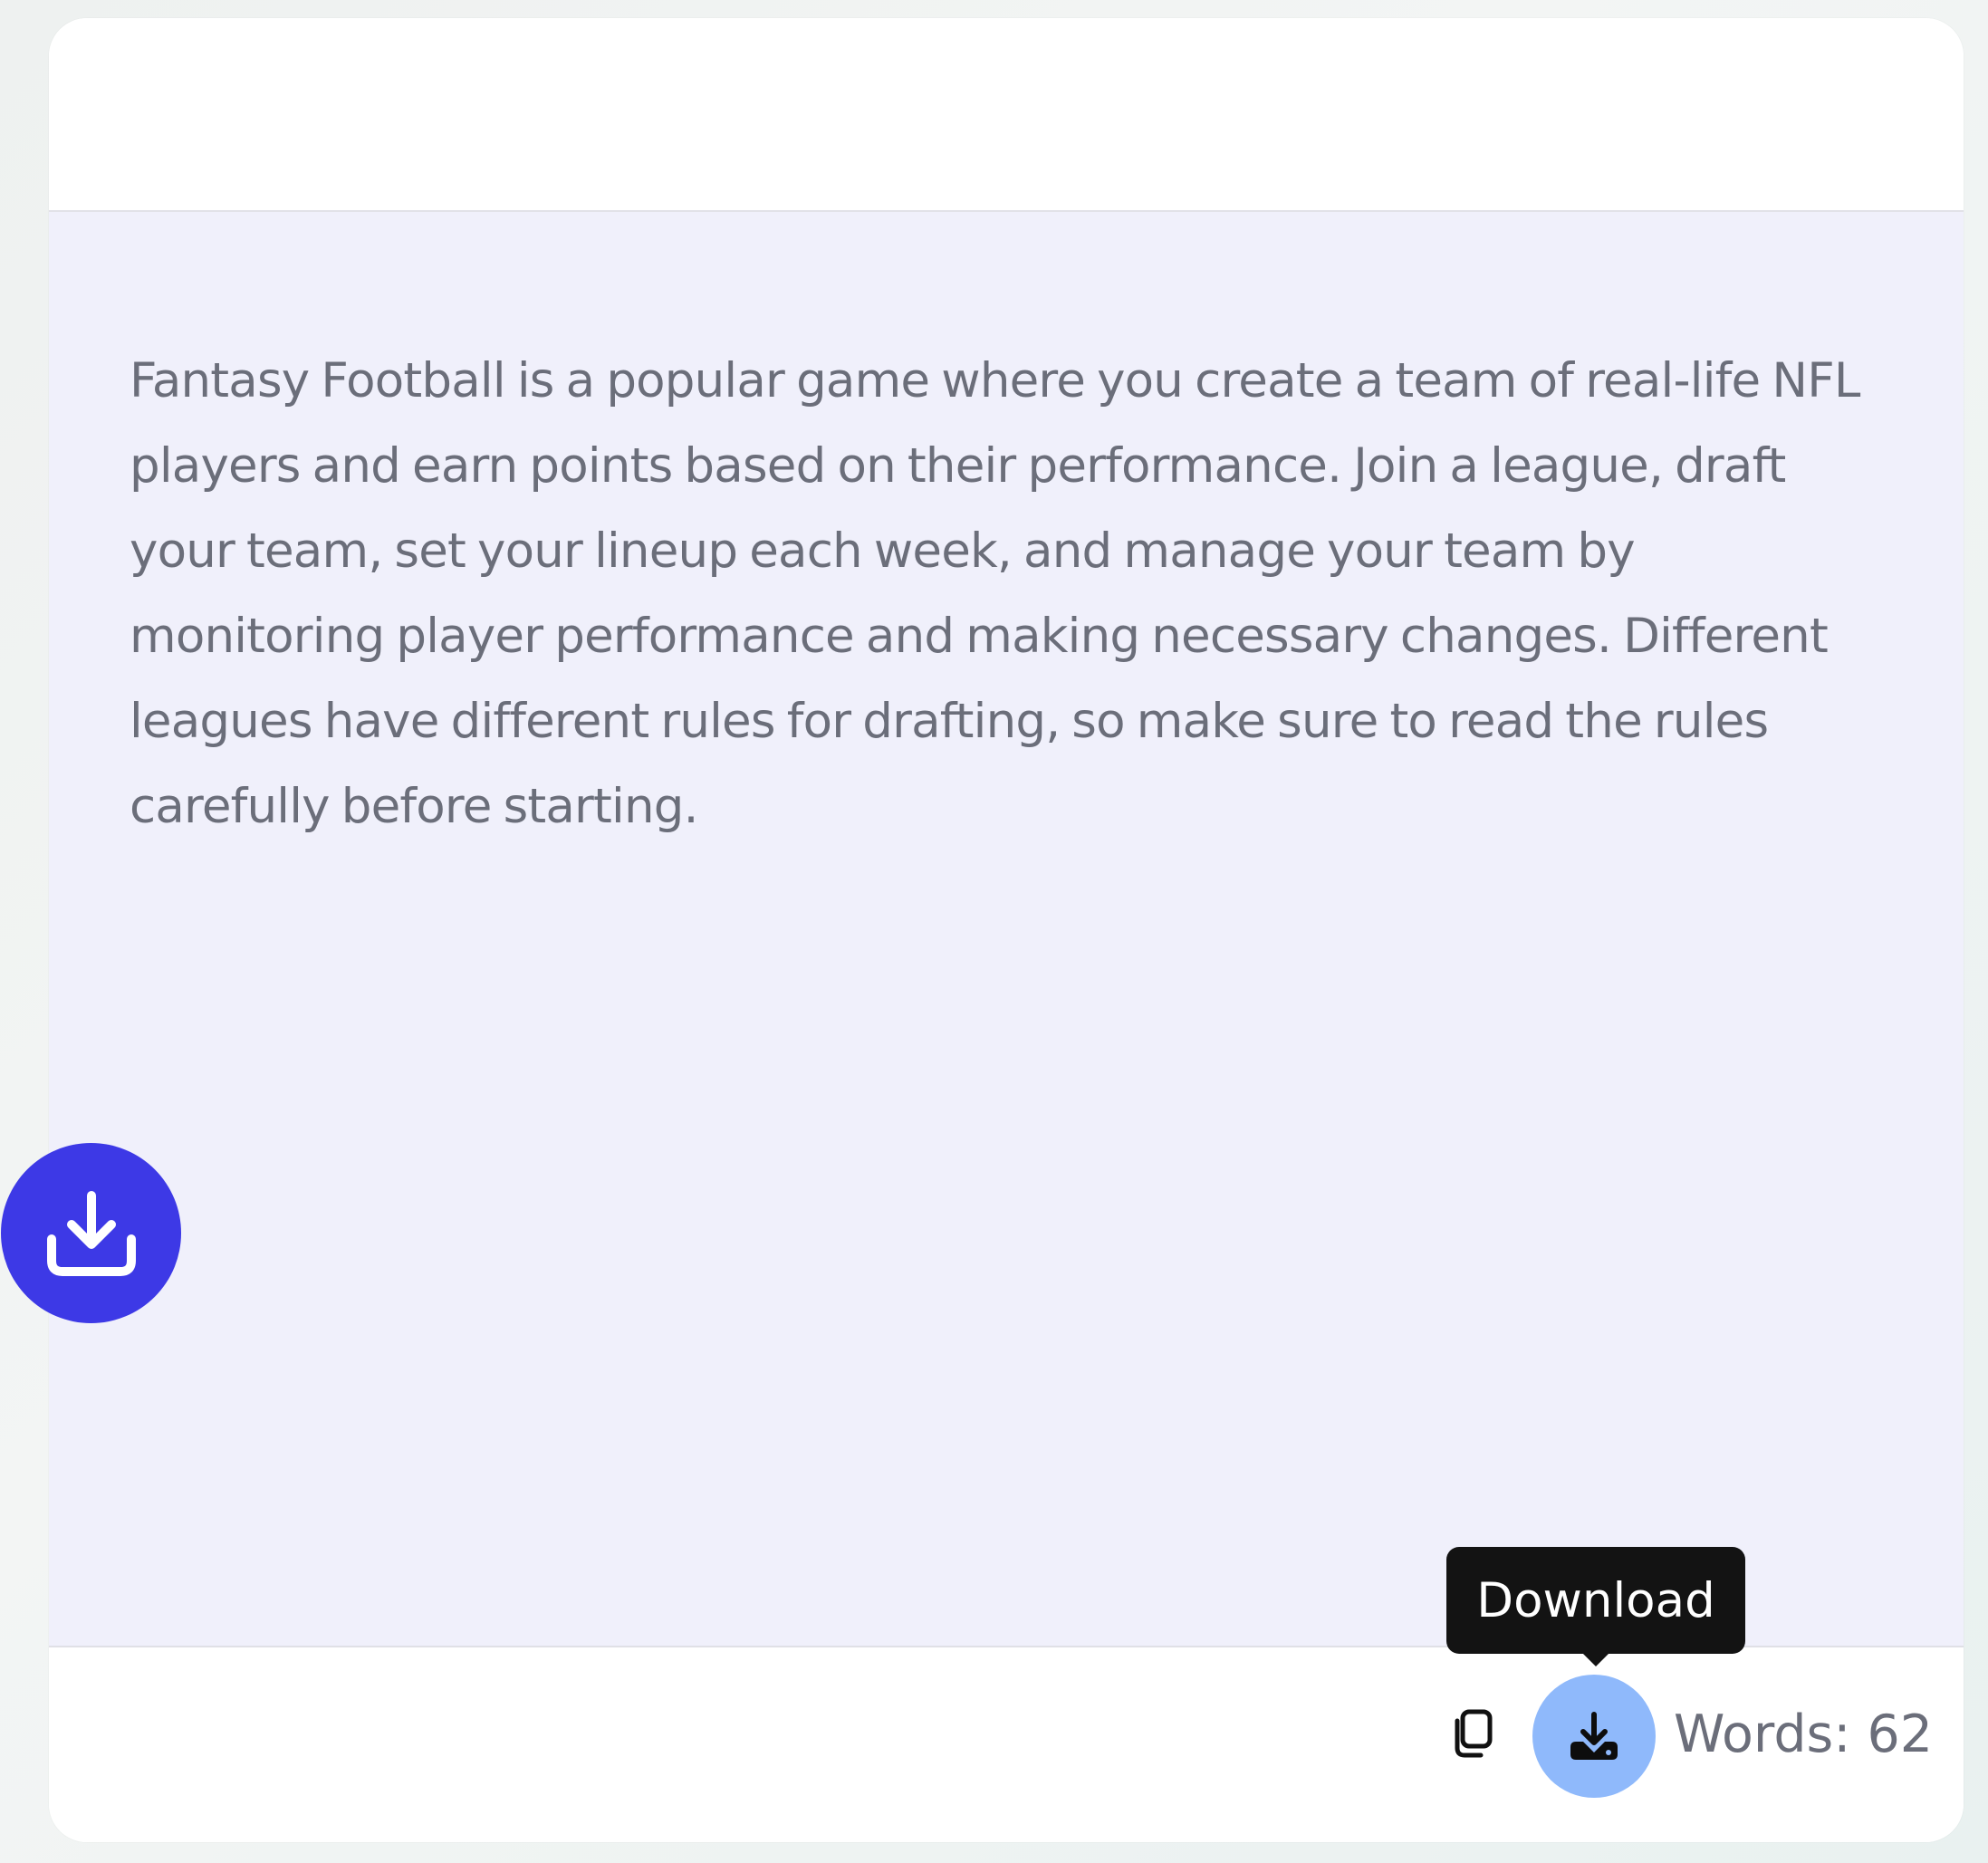  What do you see at coordinates (1595, 1600) in the screenshot?
I see `tooltip-label: Download` at bounding box center [1595, 1600].